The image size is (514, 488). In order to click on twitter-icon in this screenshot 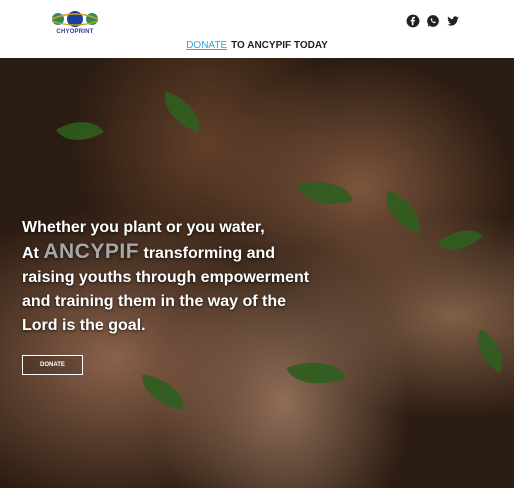, I will do `click(453, 21)`.